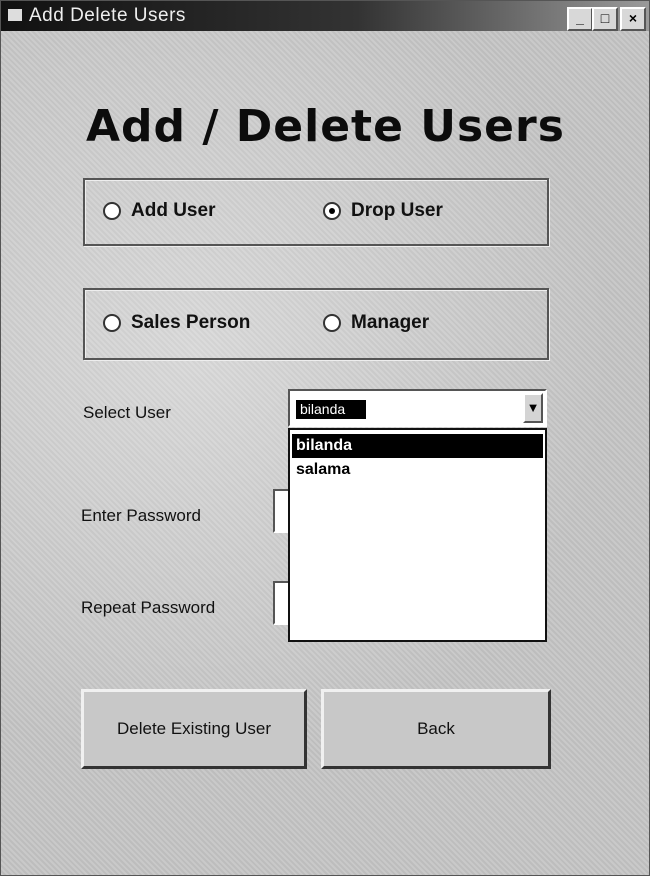 This screenshot has height=876, width=650. Describe the element at coordinates (605, 19) in the screenshot. I see `maximize-button: □` at that location.